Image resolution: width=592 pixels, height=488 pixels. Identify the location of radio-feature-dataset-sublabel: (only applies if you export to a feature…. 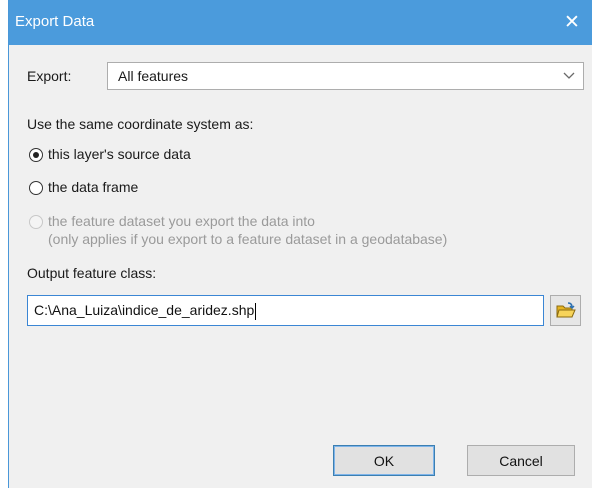
(248, 239).